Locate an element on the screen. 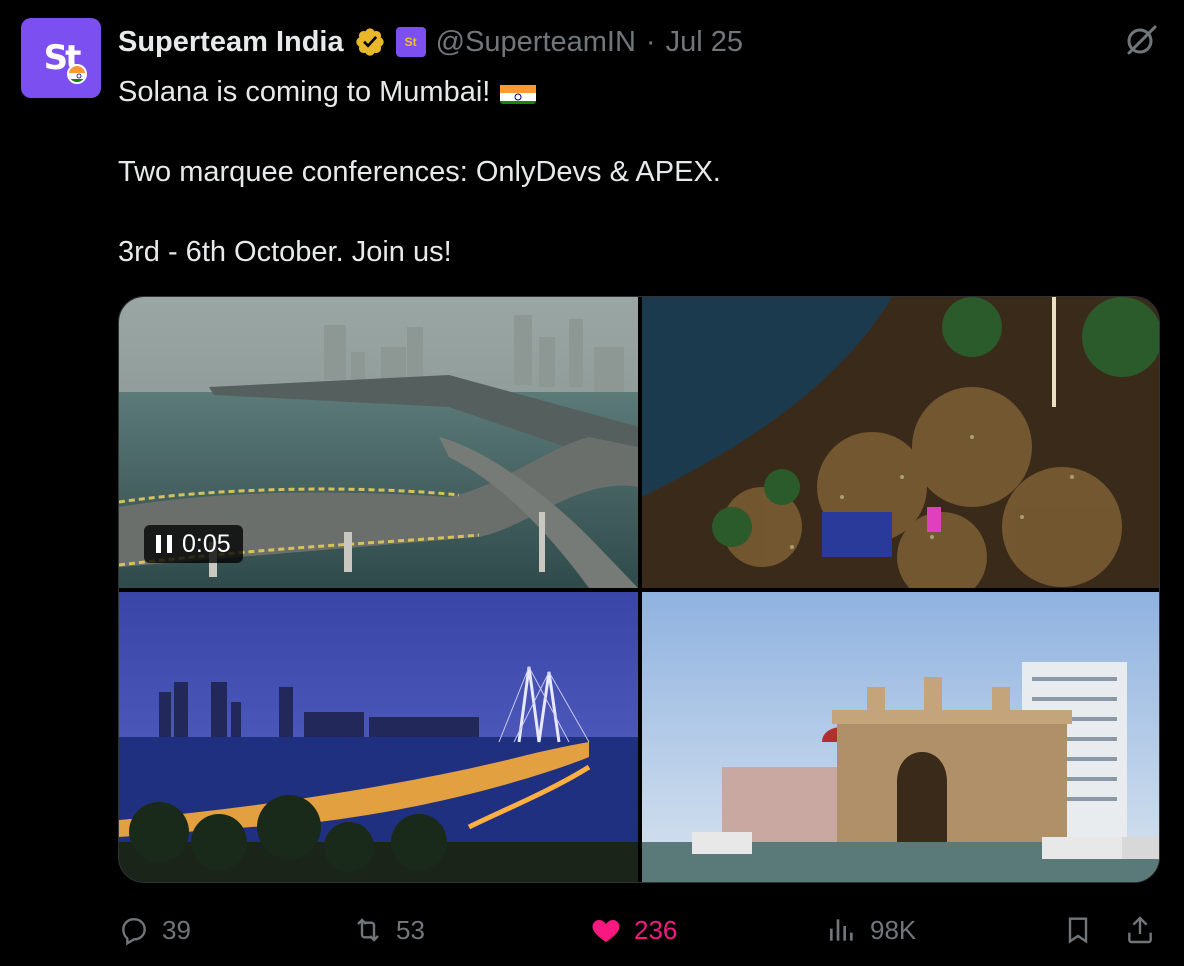 This screenshot has height=966, width=1184. tweet-text-line: 3rd - 6th October. Join us! is located at coordinates (285, 252).